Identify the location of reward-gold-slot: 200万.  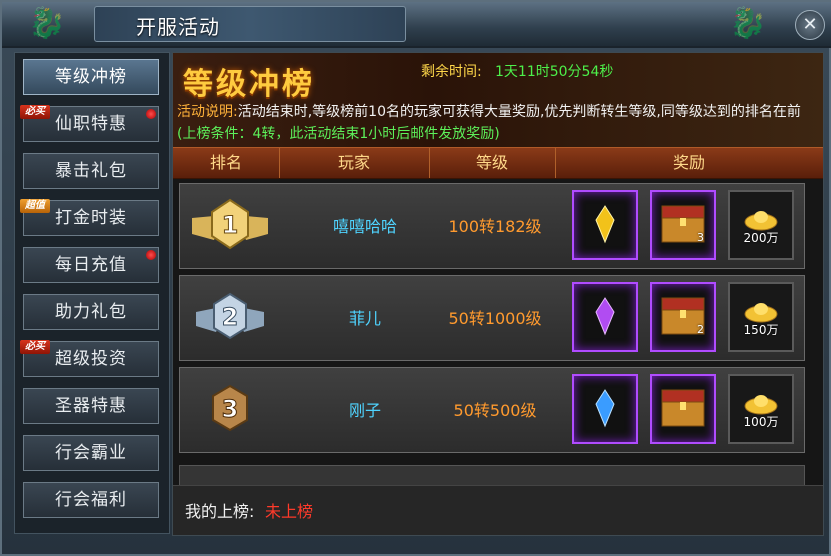
(761, 225).